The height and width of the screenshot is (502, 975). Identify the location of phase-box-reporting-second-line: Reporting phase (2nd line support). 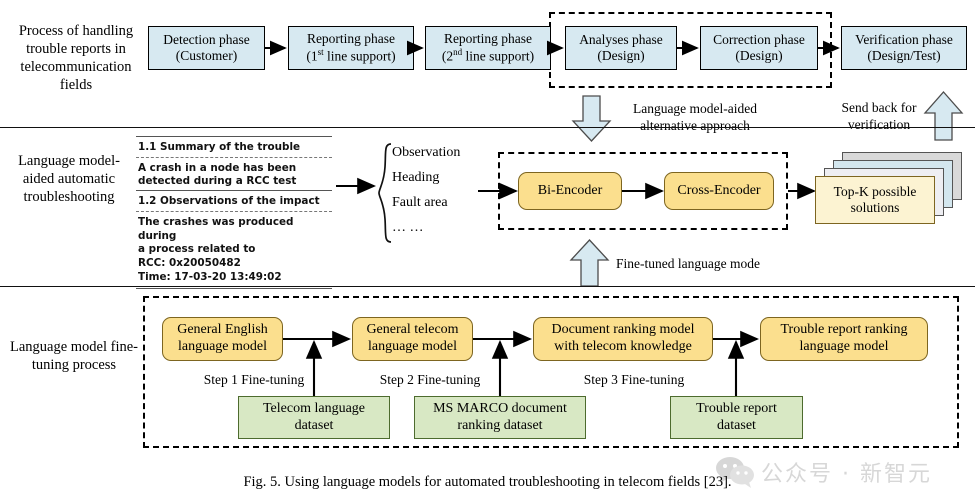
(488, 48).